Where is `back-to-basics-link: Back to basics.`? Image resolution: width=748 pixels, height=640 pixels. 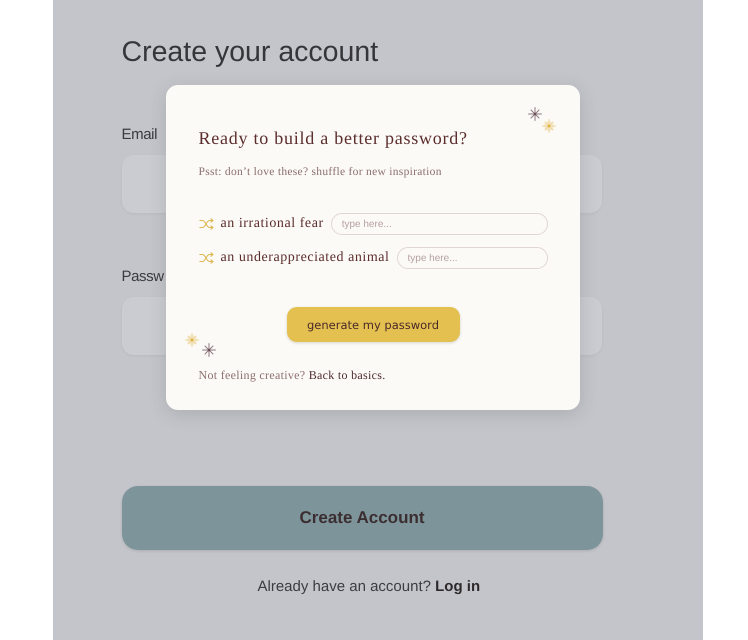 back-to-basics-link: Back to basics. is located at coordinates (347, 375).